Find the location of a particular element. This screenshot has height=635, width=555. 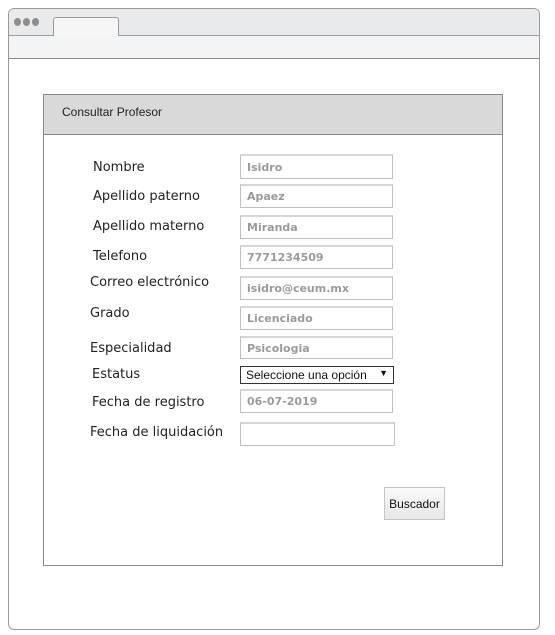

apellido-paterno-value: Apaez is located at coordinates (266, 196).